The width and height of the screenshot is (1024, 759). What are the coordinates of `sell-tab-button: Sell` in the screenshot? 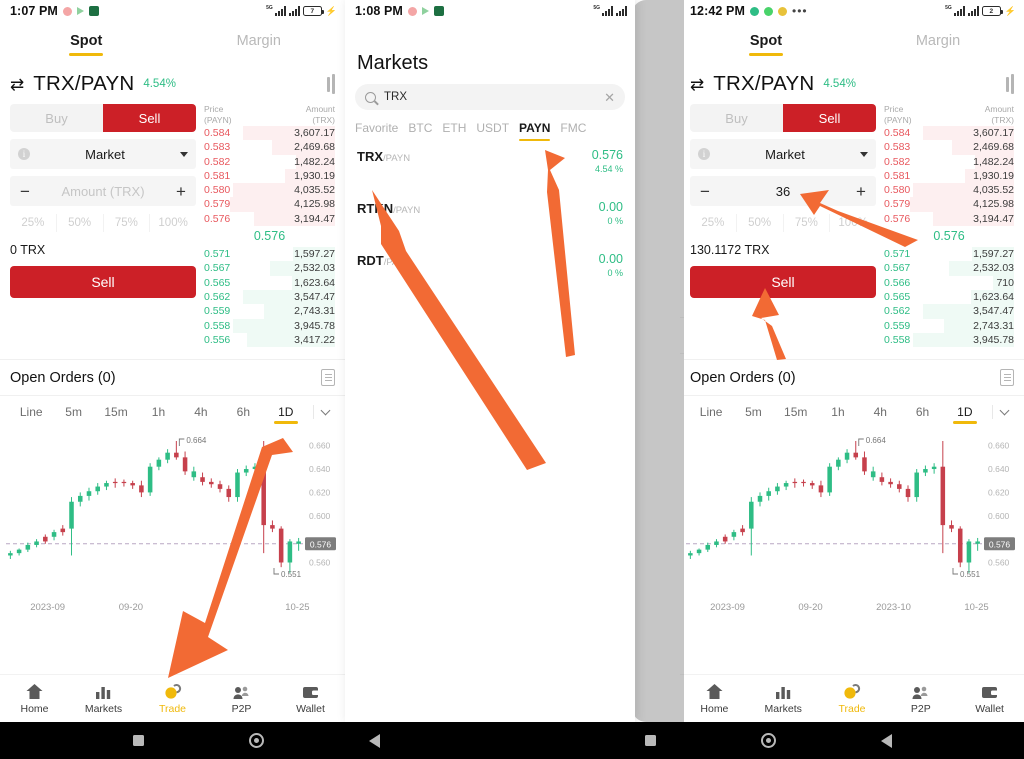 It's located at (149, 118).